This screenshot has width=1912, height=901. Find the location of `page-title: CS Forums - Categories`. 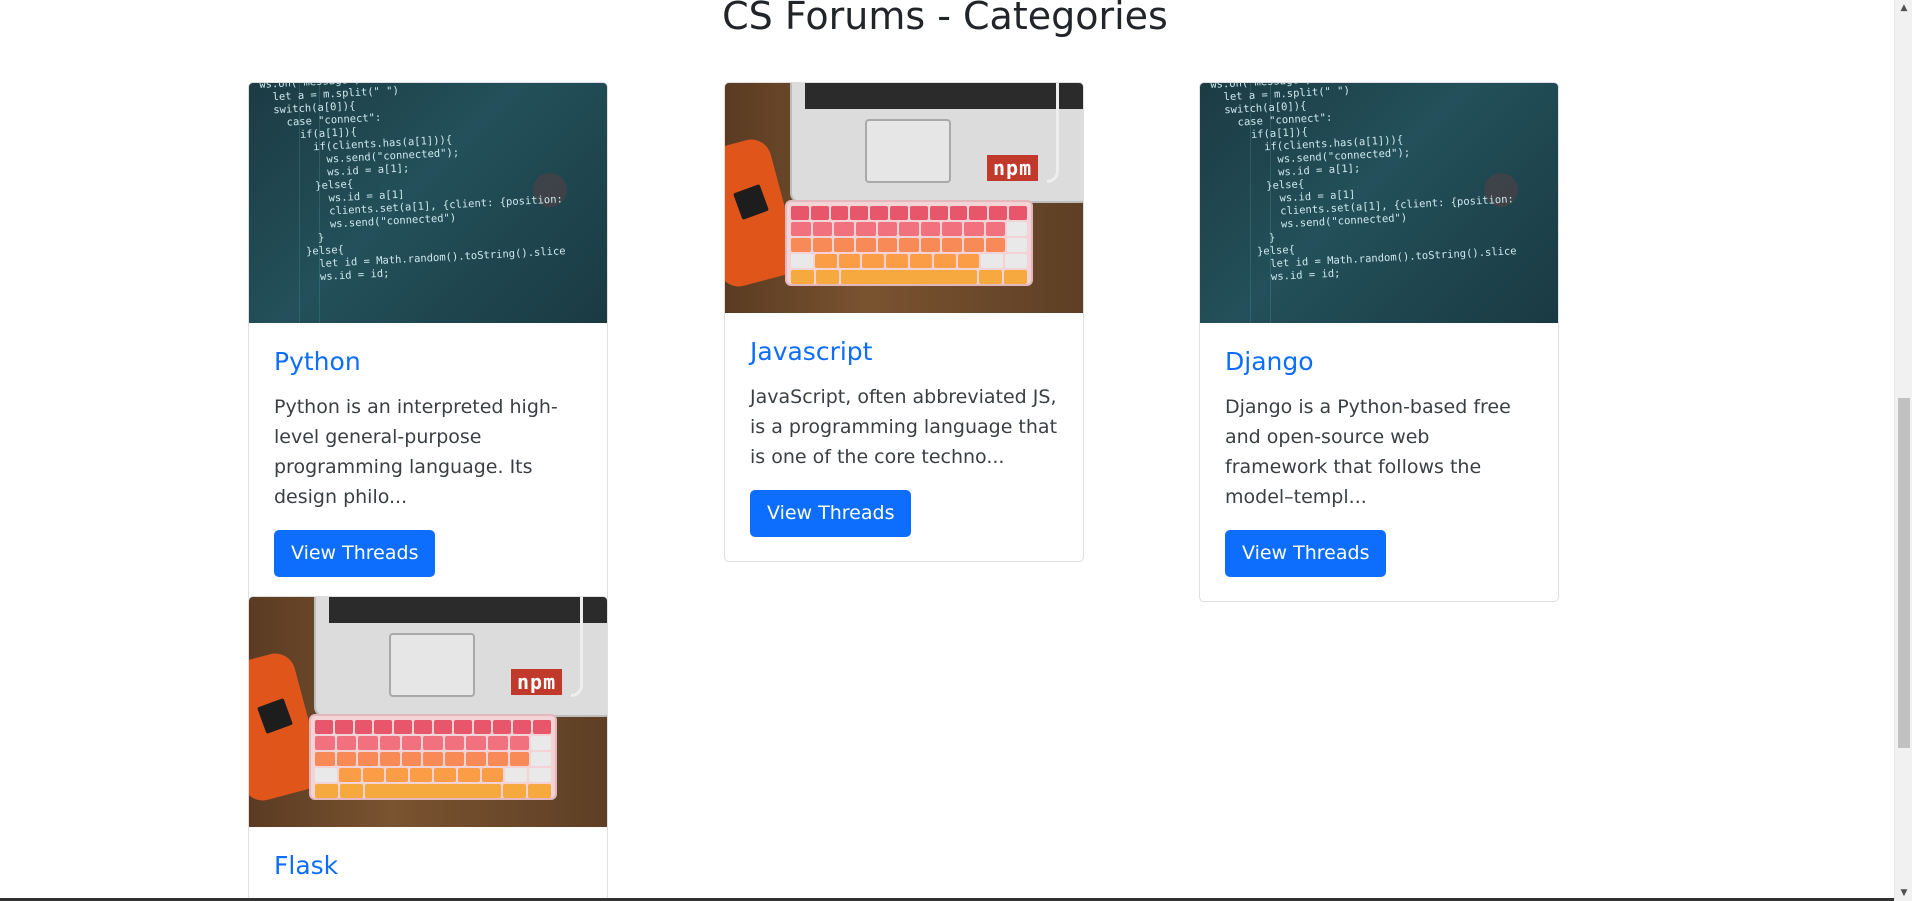

page-title: CS Forums - Categories is located at coordinates (945, 19).